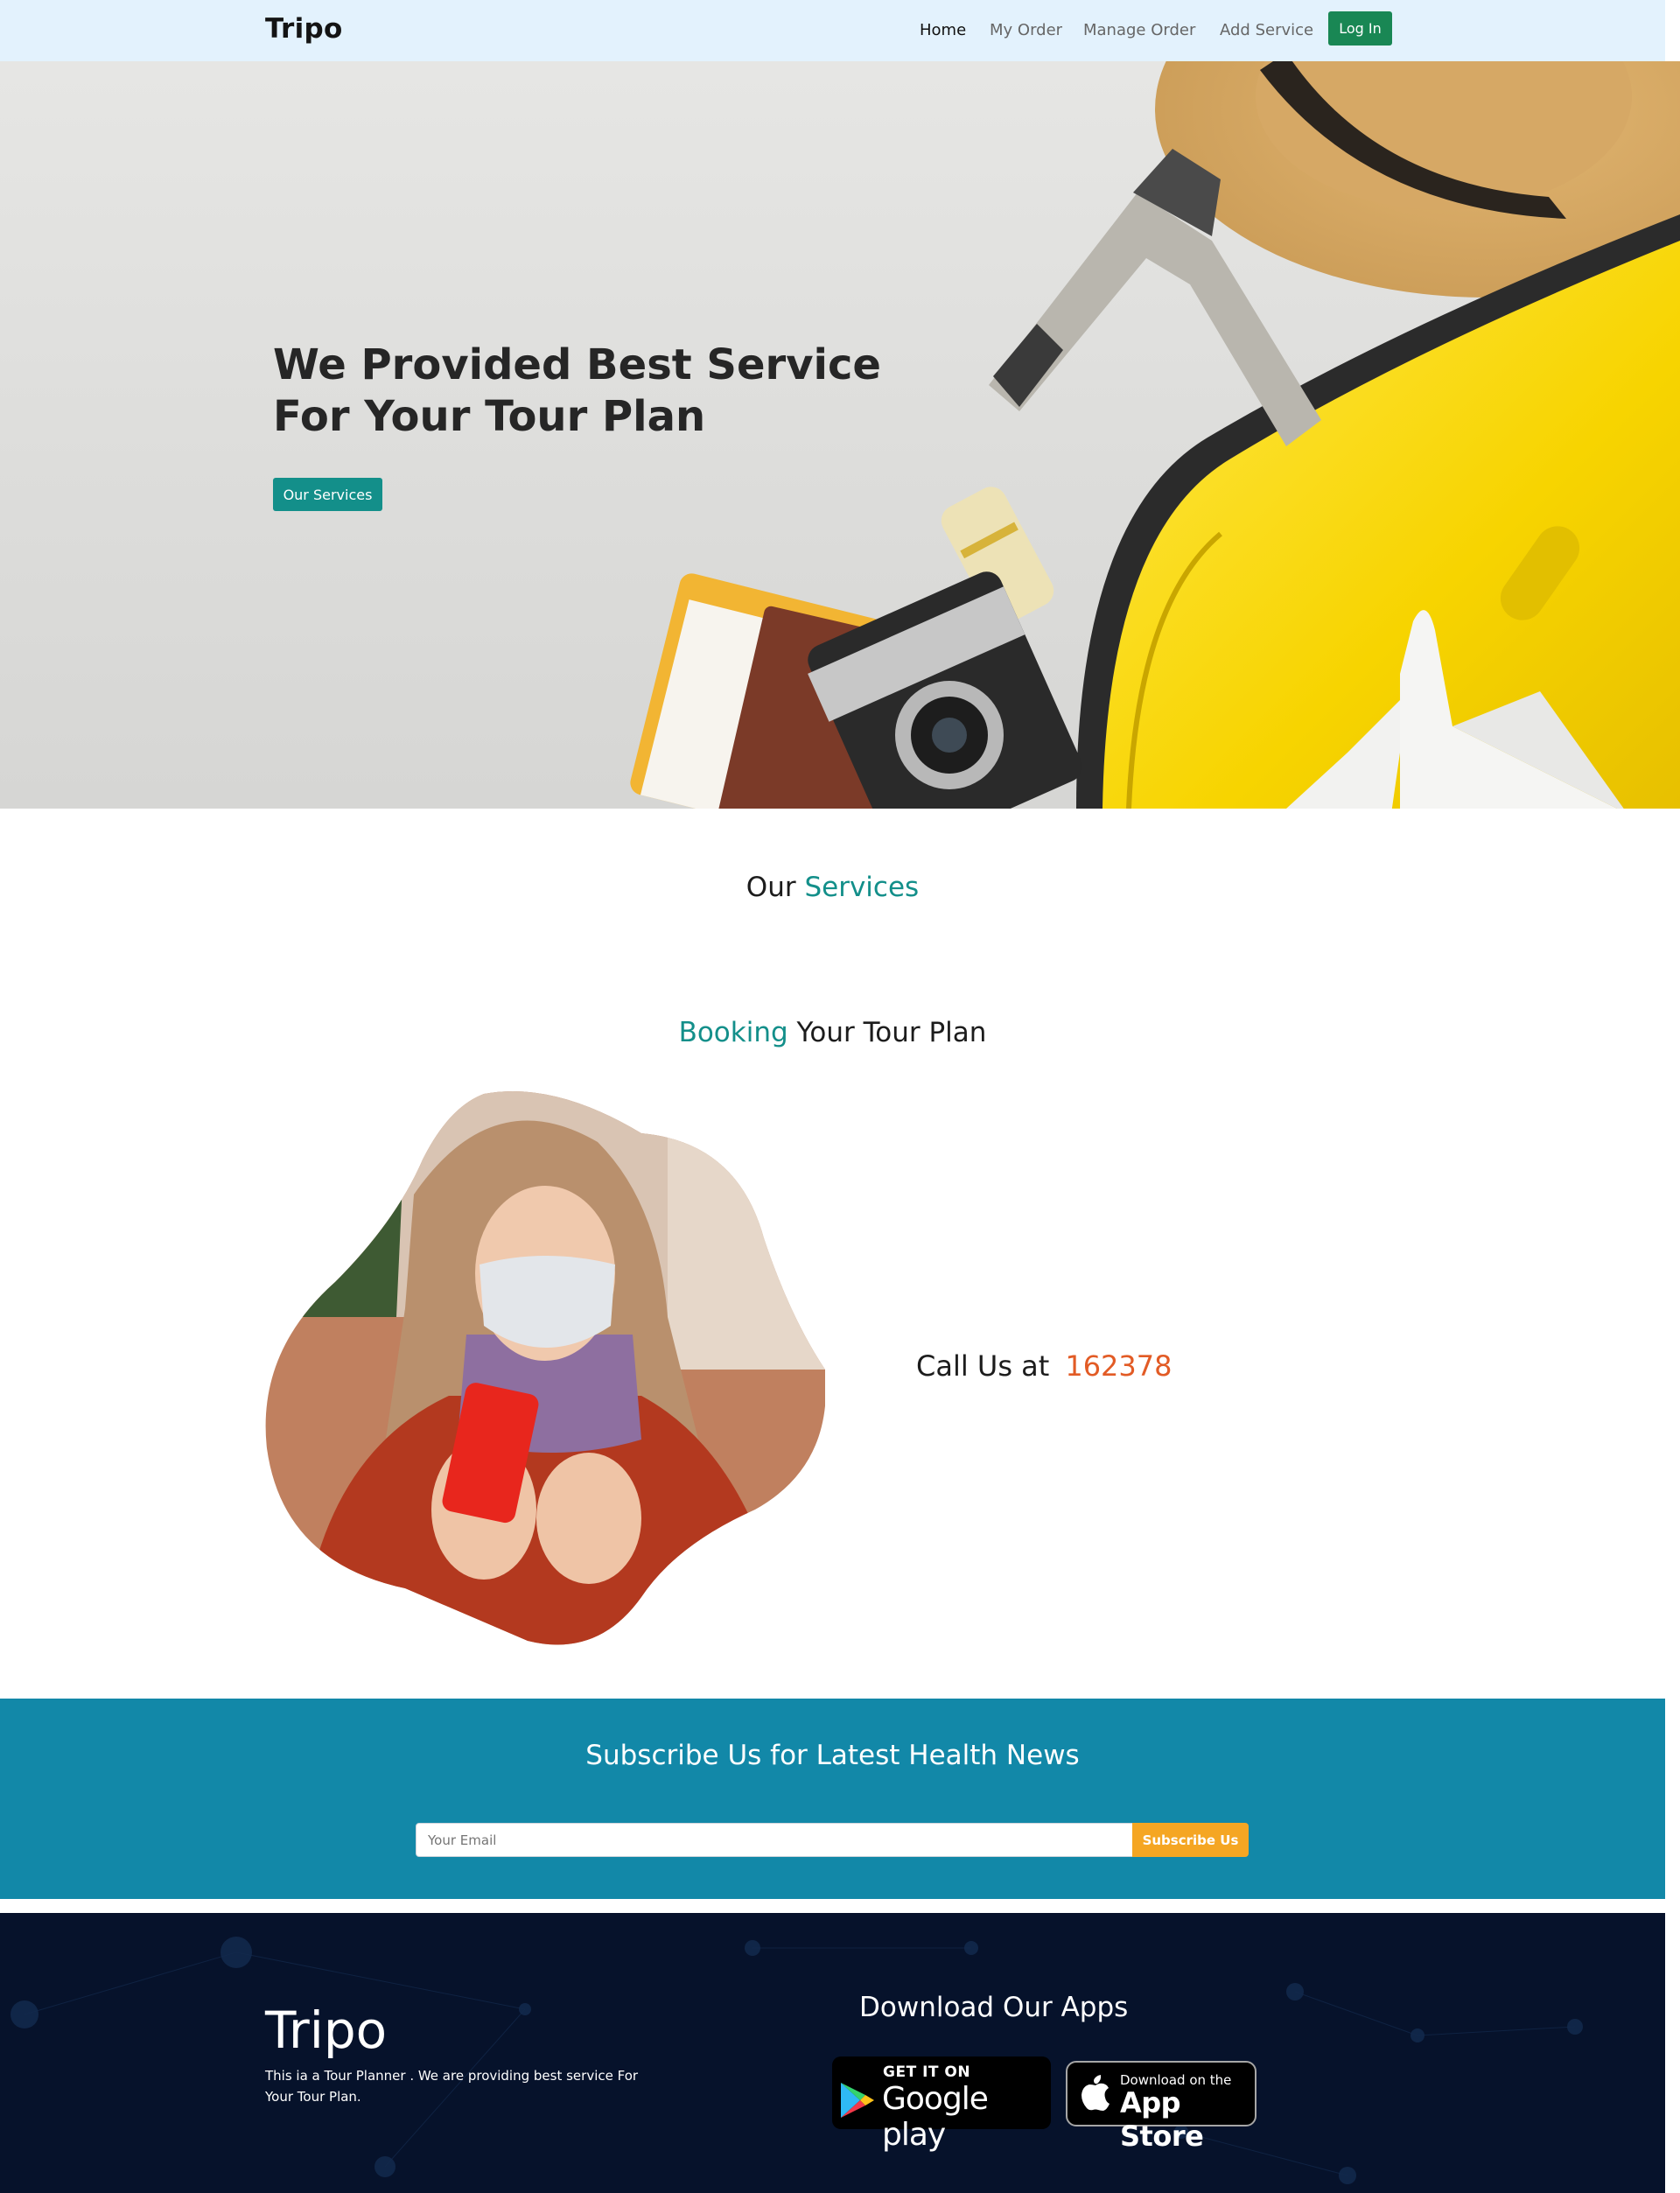 The image size is (1680, 2193). What do you see at coordinates (943, 30) in the screenshot?
I see `nav-link-home: Home` at bounding box center [943, 30].